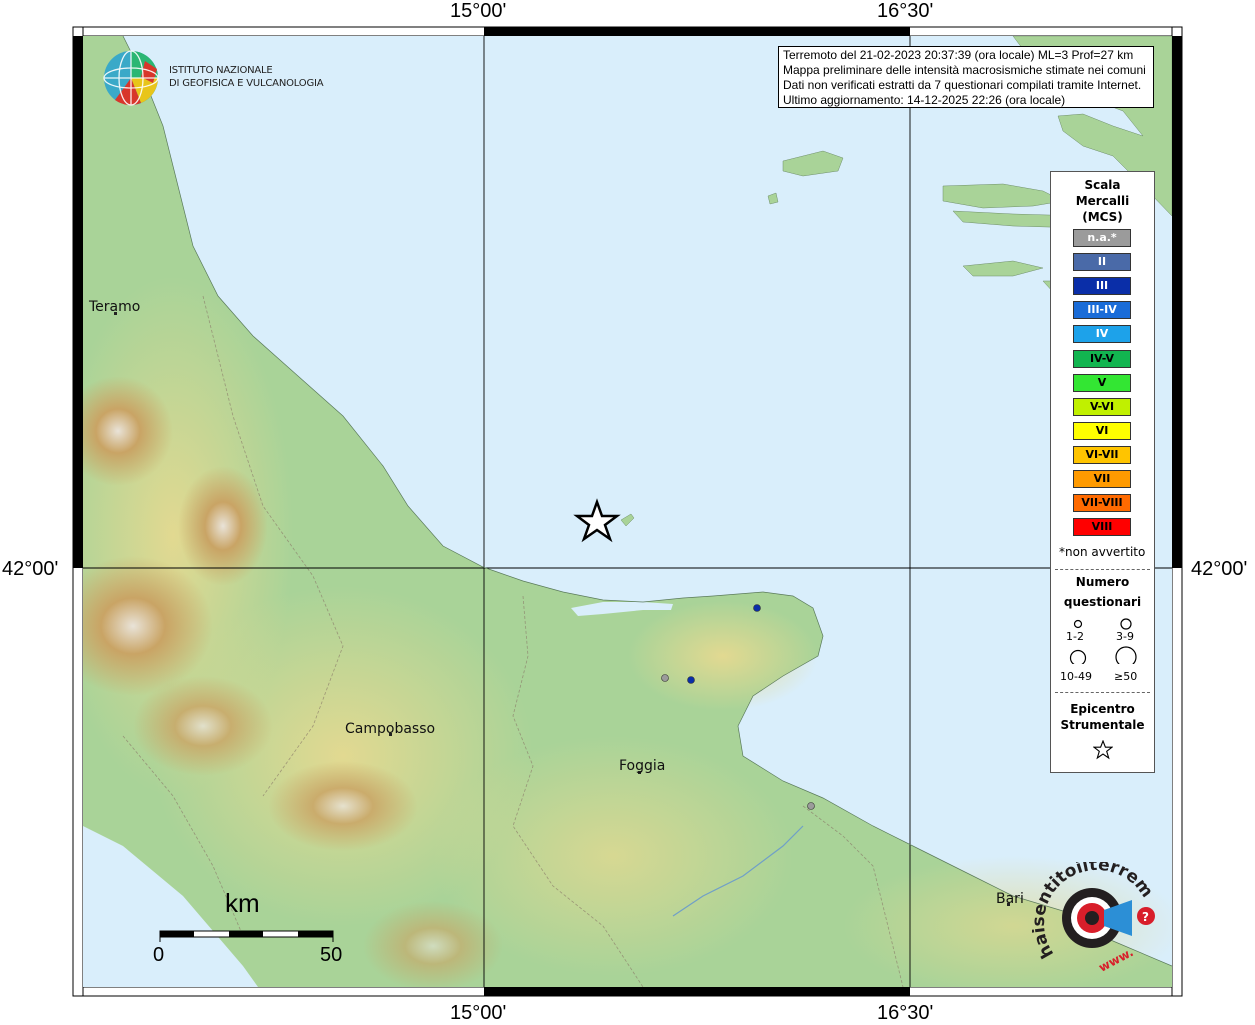  What do you see at coordinates (1102, 334) in the screenshot?
I see `mcs-swatch: IV` at bounding box center [1102, 334].